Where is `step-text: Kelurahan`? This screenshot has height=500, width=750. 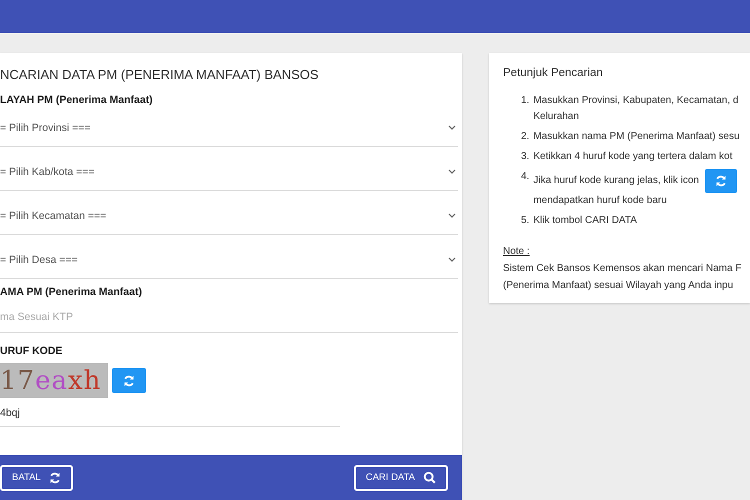 step-text: Kelurahan is located at coordinates (556, 117).